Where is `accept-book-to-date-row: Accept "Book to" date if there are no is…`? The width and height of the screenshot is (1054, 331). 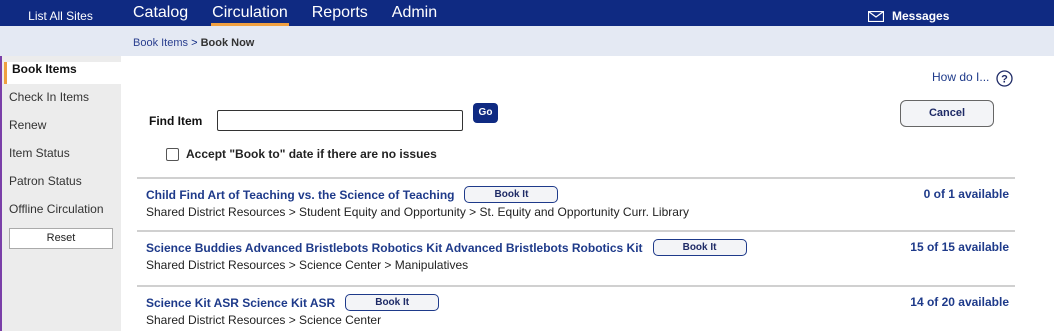 accept-book-to-date-row: Accept "Book to" date if there are no is… is located at coordinates (301, 154).